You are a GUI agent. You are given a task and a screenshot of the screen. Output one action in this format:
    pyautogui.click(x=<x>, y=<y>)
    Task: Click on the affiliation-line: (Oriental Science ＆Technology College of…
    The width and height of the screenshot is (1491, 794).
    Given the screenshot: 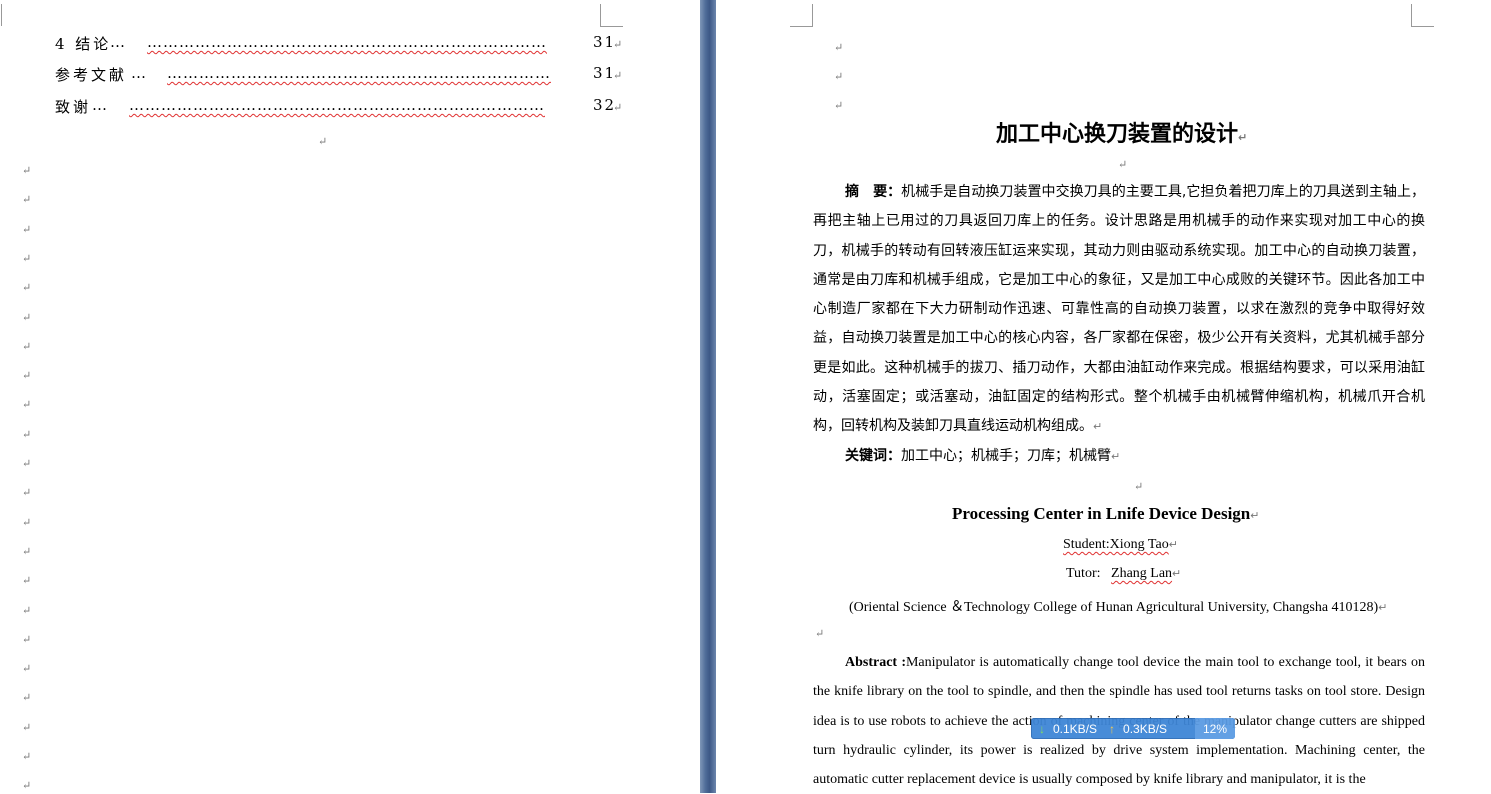 What is the action you would take?
    pyautogui.click(x=1118, y=607)
    